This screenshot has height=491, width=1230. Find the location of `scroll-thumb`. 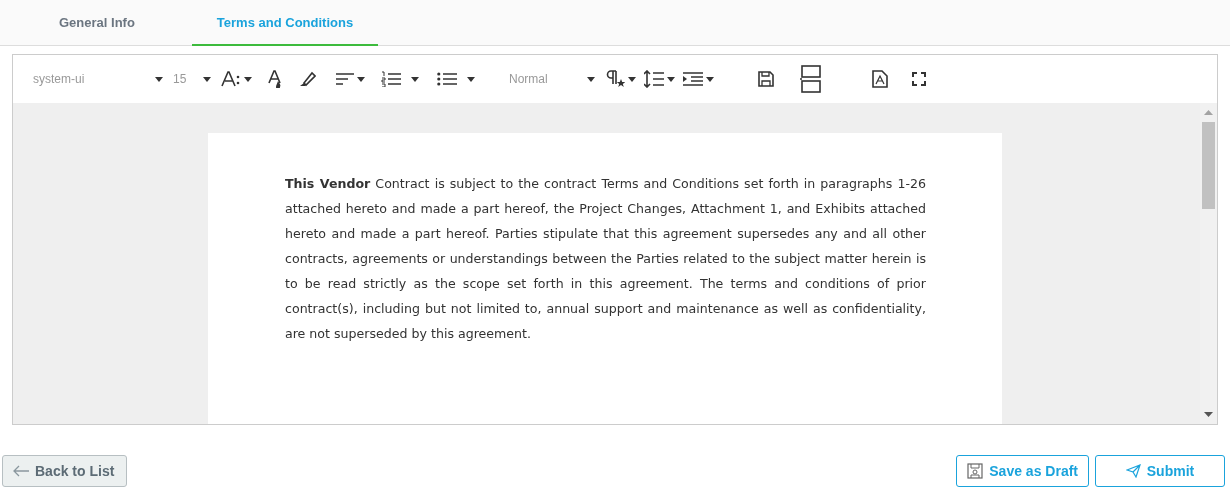

scroll-thumb is located at coordinates (1208, 165).